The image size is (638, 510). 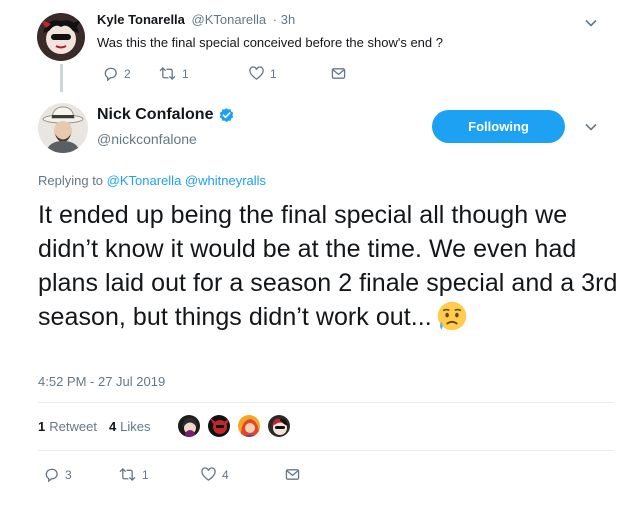 What do you see at coordinates (229, 19) in the screenshot?
I see `author-handle: @KTonarella` at bounding box center [229, 19].